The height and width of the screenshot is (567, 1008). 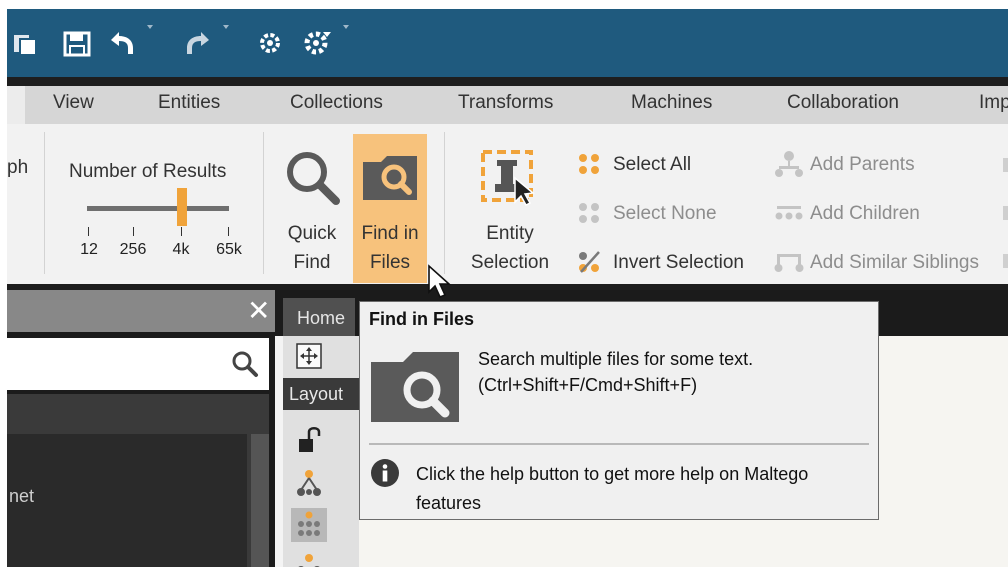 I want to click on layout-section-label: Layout, so click(x=321, y=394).